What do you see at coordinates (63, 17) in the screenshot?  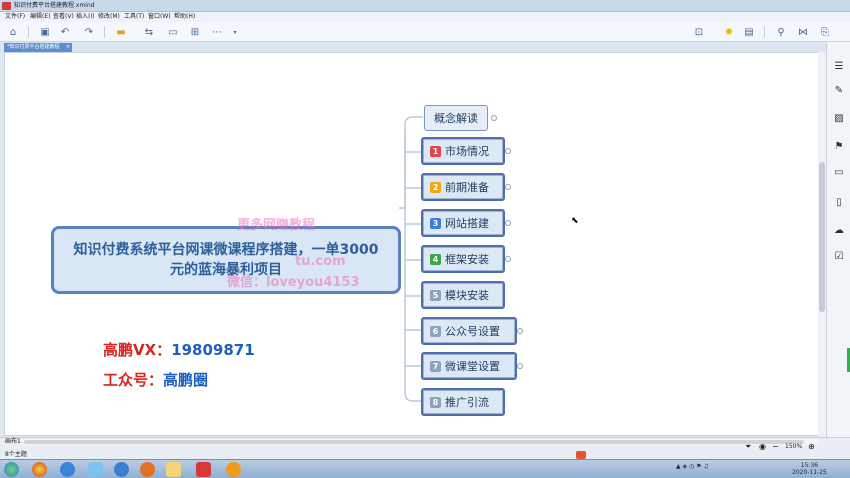 I see `menu-view: 查看(V)` at bounding box center [63, 17].